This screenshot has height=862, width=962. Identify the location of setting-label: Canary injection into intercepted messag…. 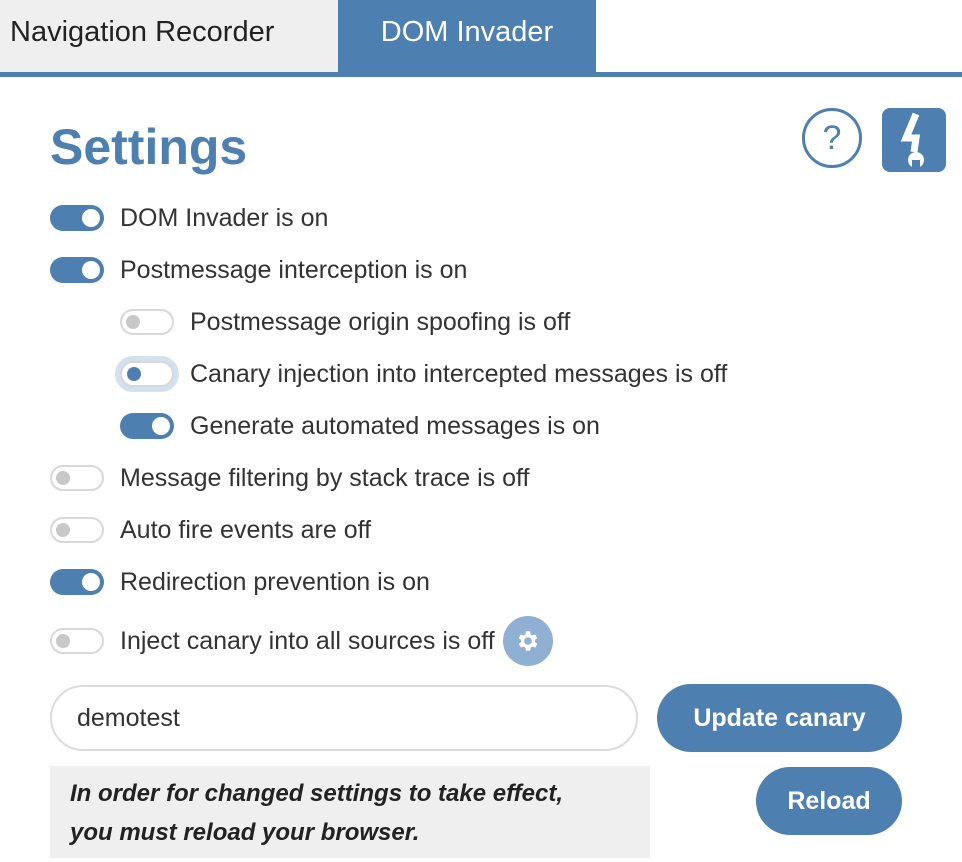
(459, 373).